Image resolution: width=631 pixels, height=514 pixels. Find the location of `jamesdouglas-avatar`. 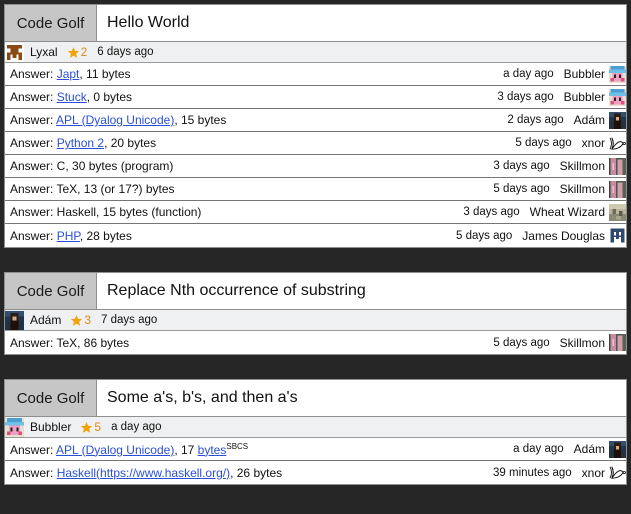

jamesdouglas-avatar is located at coordinates (617, 235).